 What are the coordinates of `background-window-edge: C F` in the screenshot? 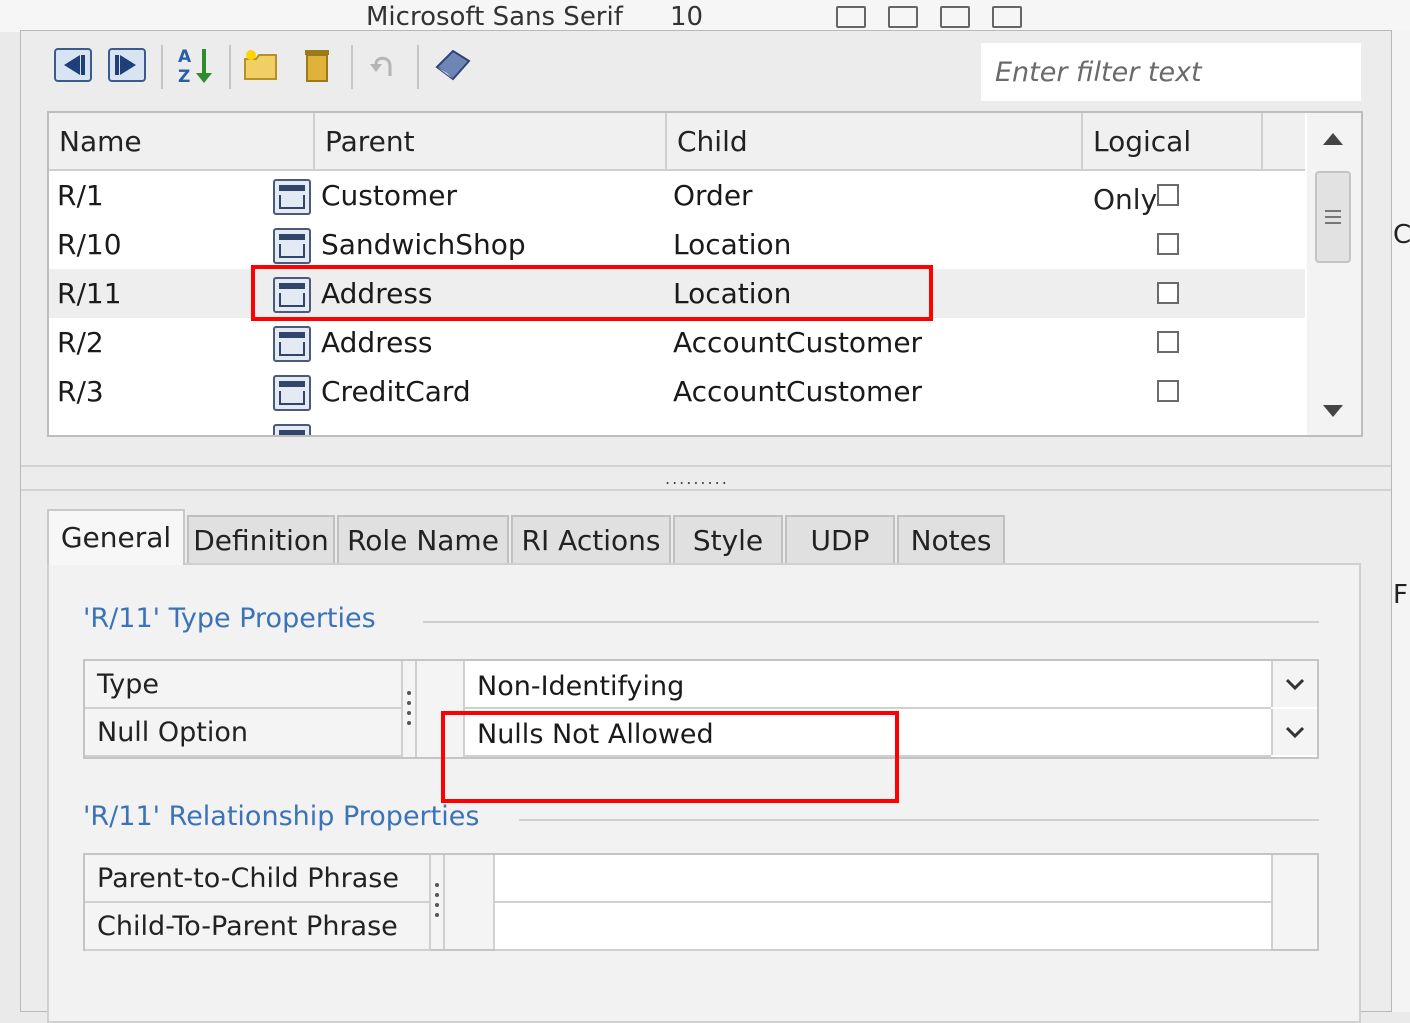 It's located at (1400, 521).